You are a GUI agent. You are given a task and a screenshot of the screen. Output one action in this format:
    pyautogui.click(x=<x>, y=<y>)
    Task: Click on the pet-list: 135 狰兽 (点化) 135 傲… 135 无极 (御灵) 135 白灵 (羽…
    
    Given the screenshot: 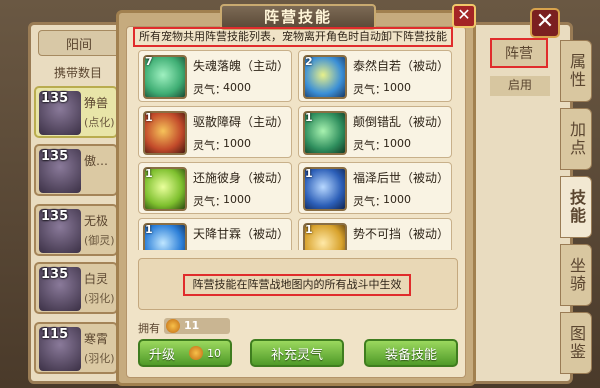 What is the action you would take?
    pyautogui.click(x=76, y=236)
    